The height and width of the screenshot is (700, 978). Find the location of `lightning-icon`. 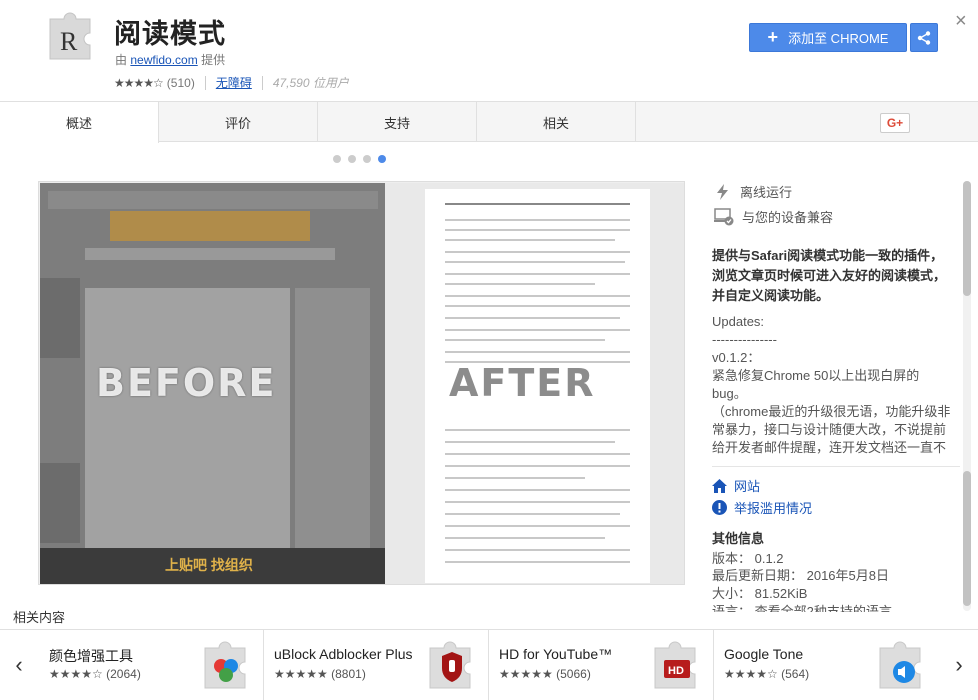

lightning-icon is located at coordinates (722, 191).